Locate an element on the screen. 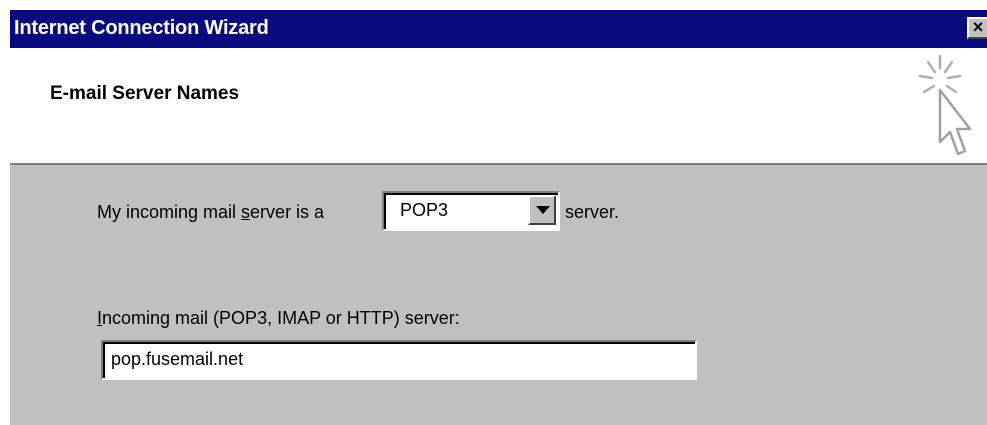 This screenshot has width=987, height=425. chevron-down-icon is located at coordinates (542, 210).